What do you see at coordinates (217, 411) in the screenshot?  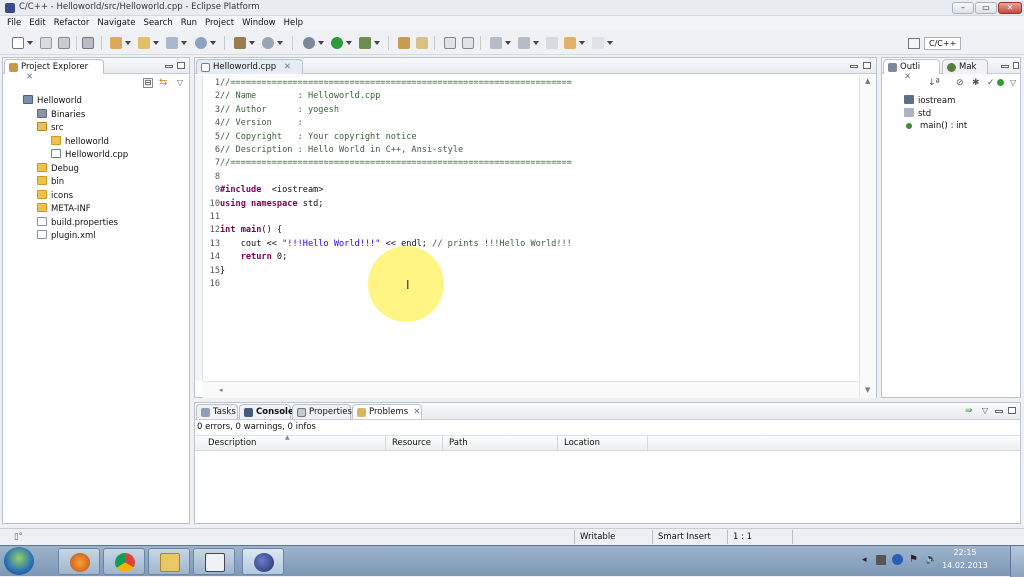 I see `tab-tasks: Tasks` at bounding box center [217, 411].